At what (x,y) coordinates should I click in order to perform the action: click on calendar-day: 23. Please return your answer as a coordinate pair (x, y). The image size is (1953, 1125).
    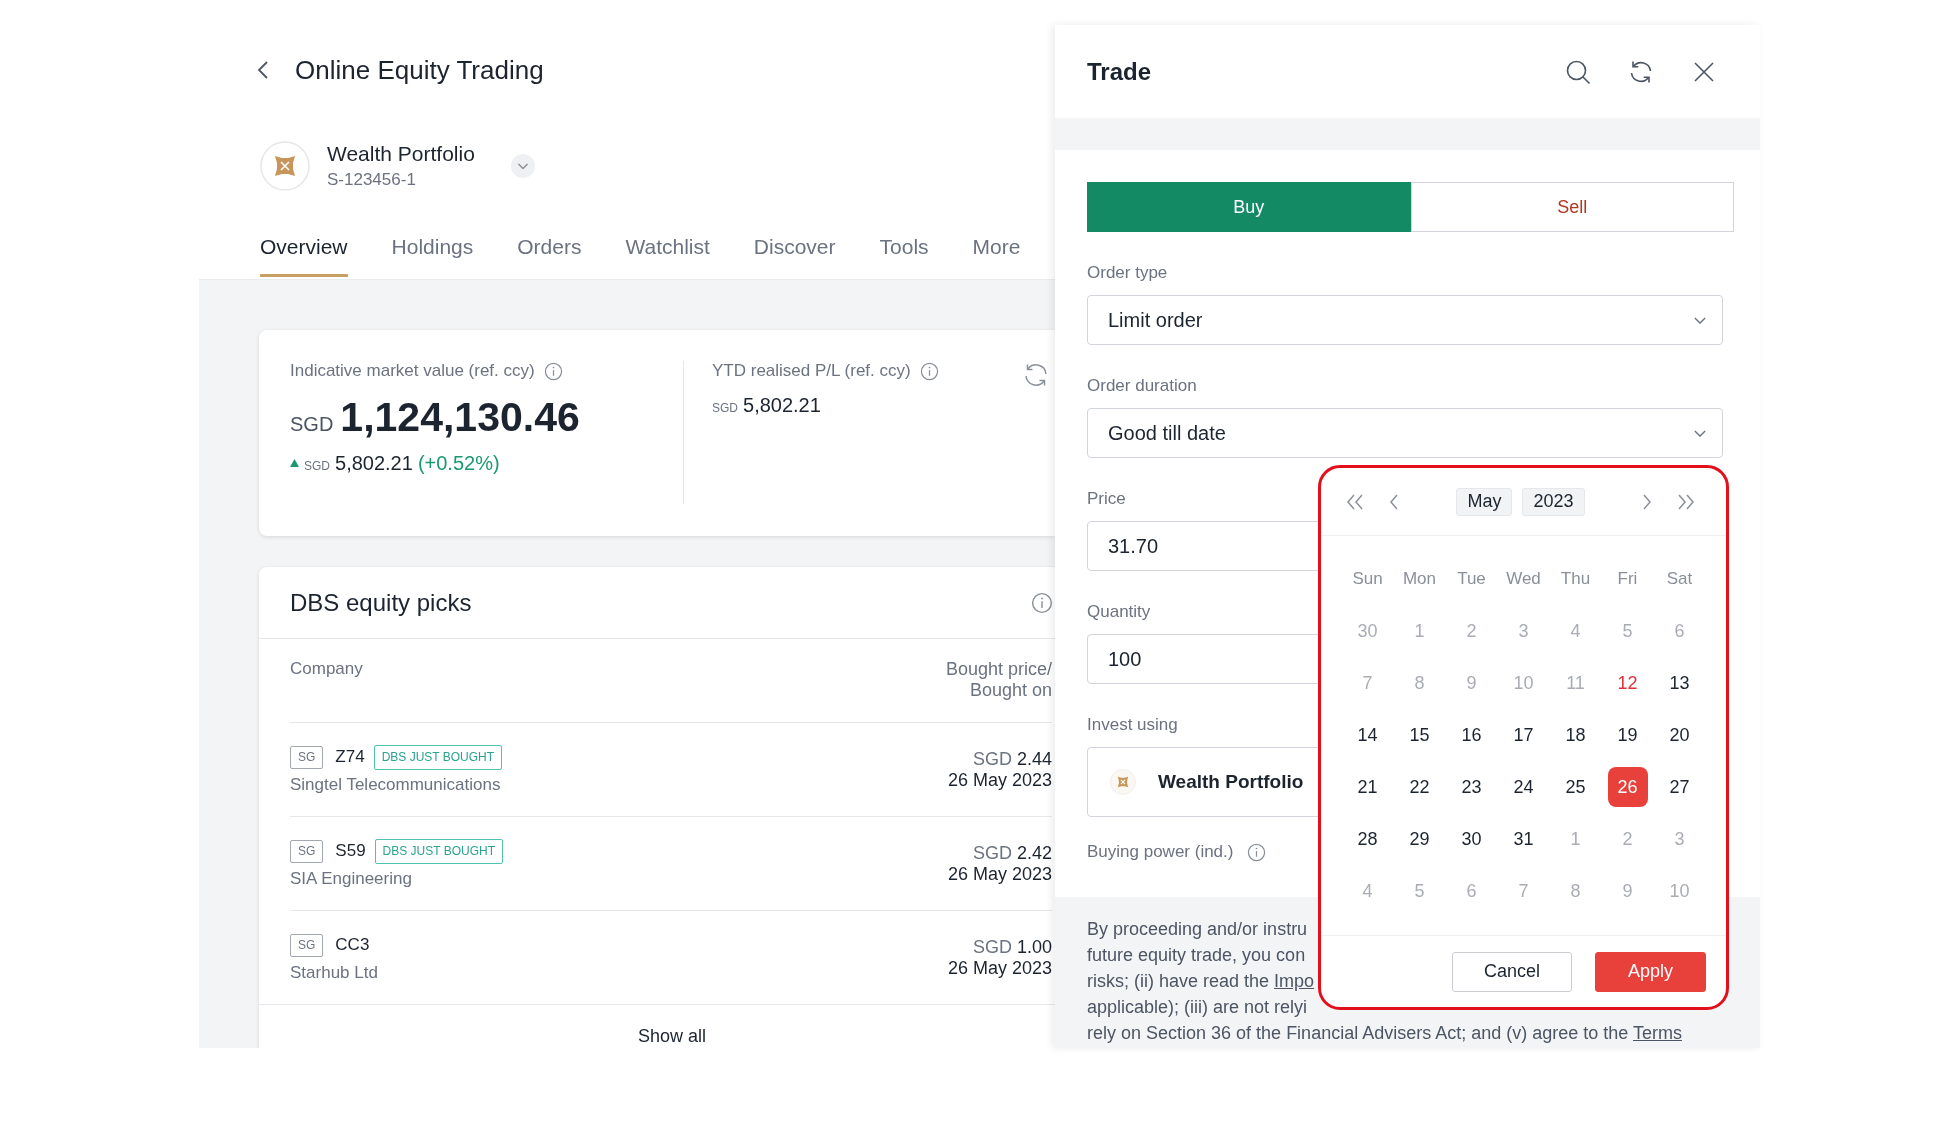
    Looking at the image, I should click on (1471, 787).